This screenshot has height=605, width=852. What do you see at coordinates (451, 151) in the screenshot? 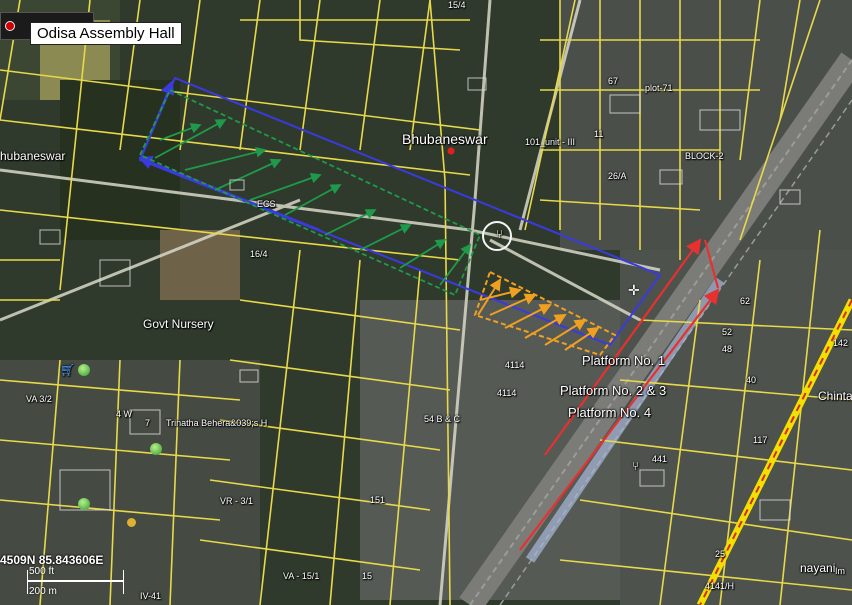
I see `city-marker-icon` at bounding box center [451, 151].